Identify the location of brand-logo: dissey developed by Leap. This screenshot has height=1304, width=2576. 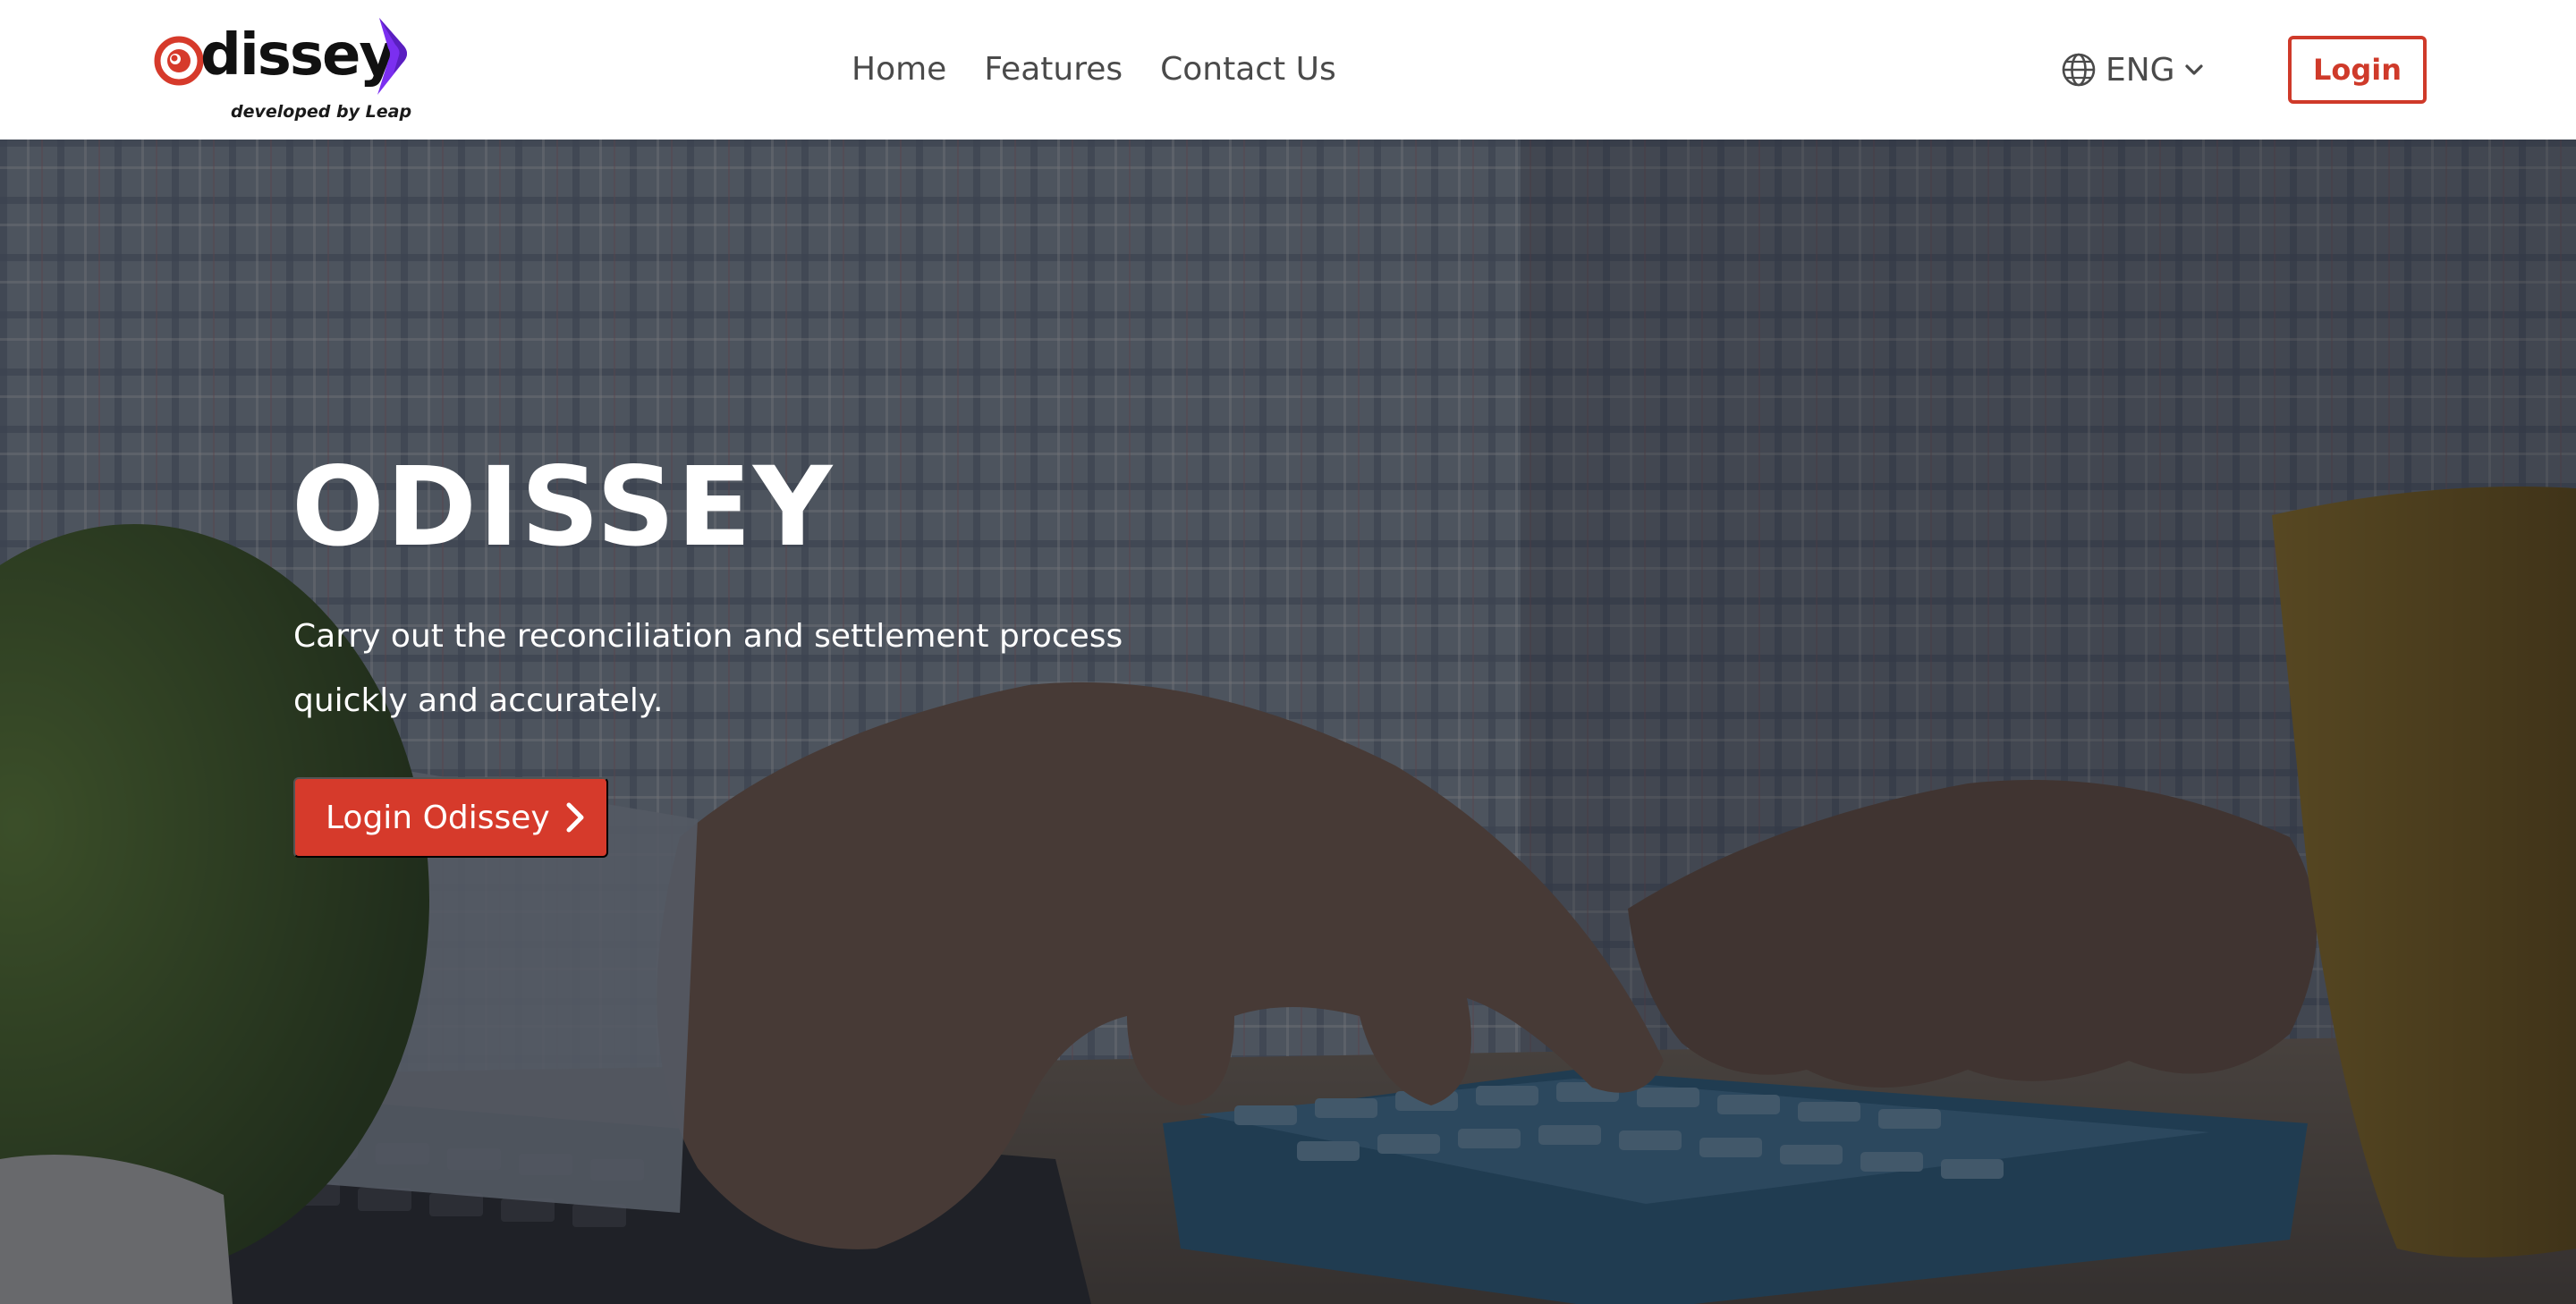
(292, 70).